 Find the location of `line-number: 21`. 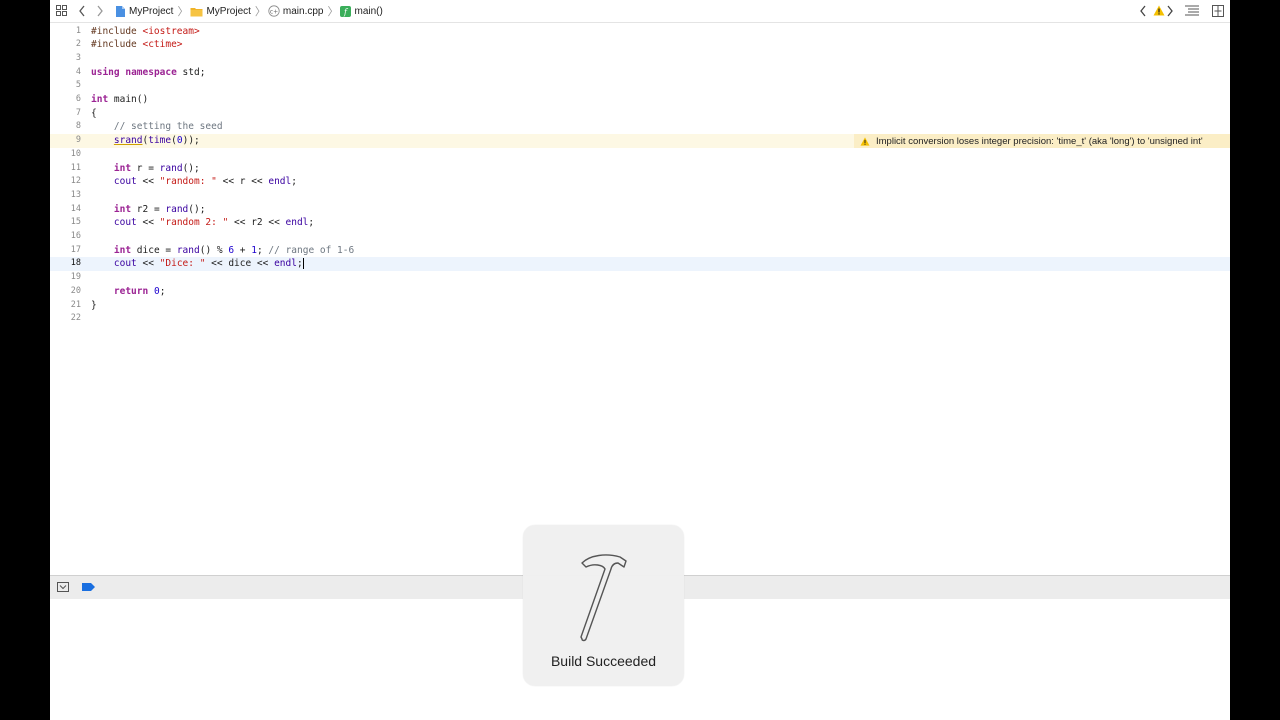

line-number: 21 is located at coordinates (75, 304).